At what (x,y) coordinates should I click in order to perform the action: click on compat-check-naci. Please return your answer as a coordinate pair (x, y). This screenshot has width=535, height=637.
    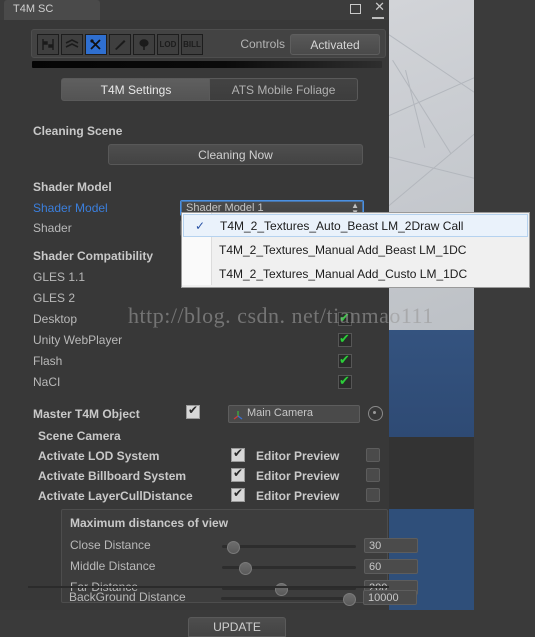
    Looking at the image, I should click on (345, 381).